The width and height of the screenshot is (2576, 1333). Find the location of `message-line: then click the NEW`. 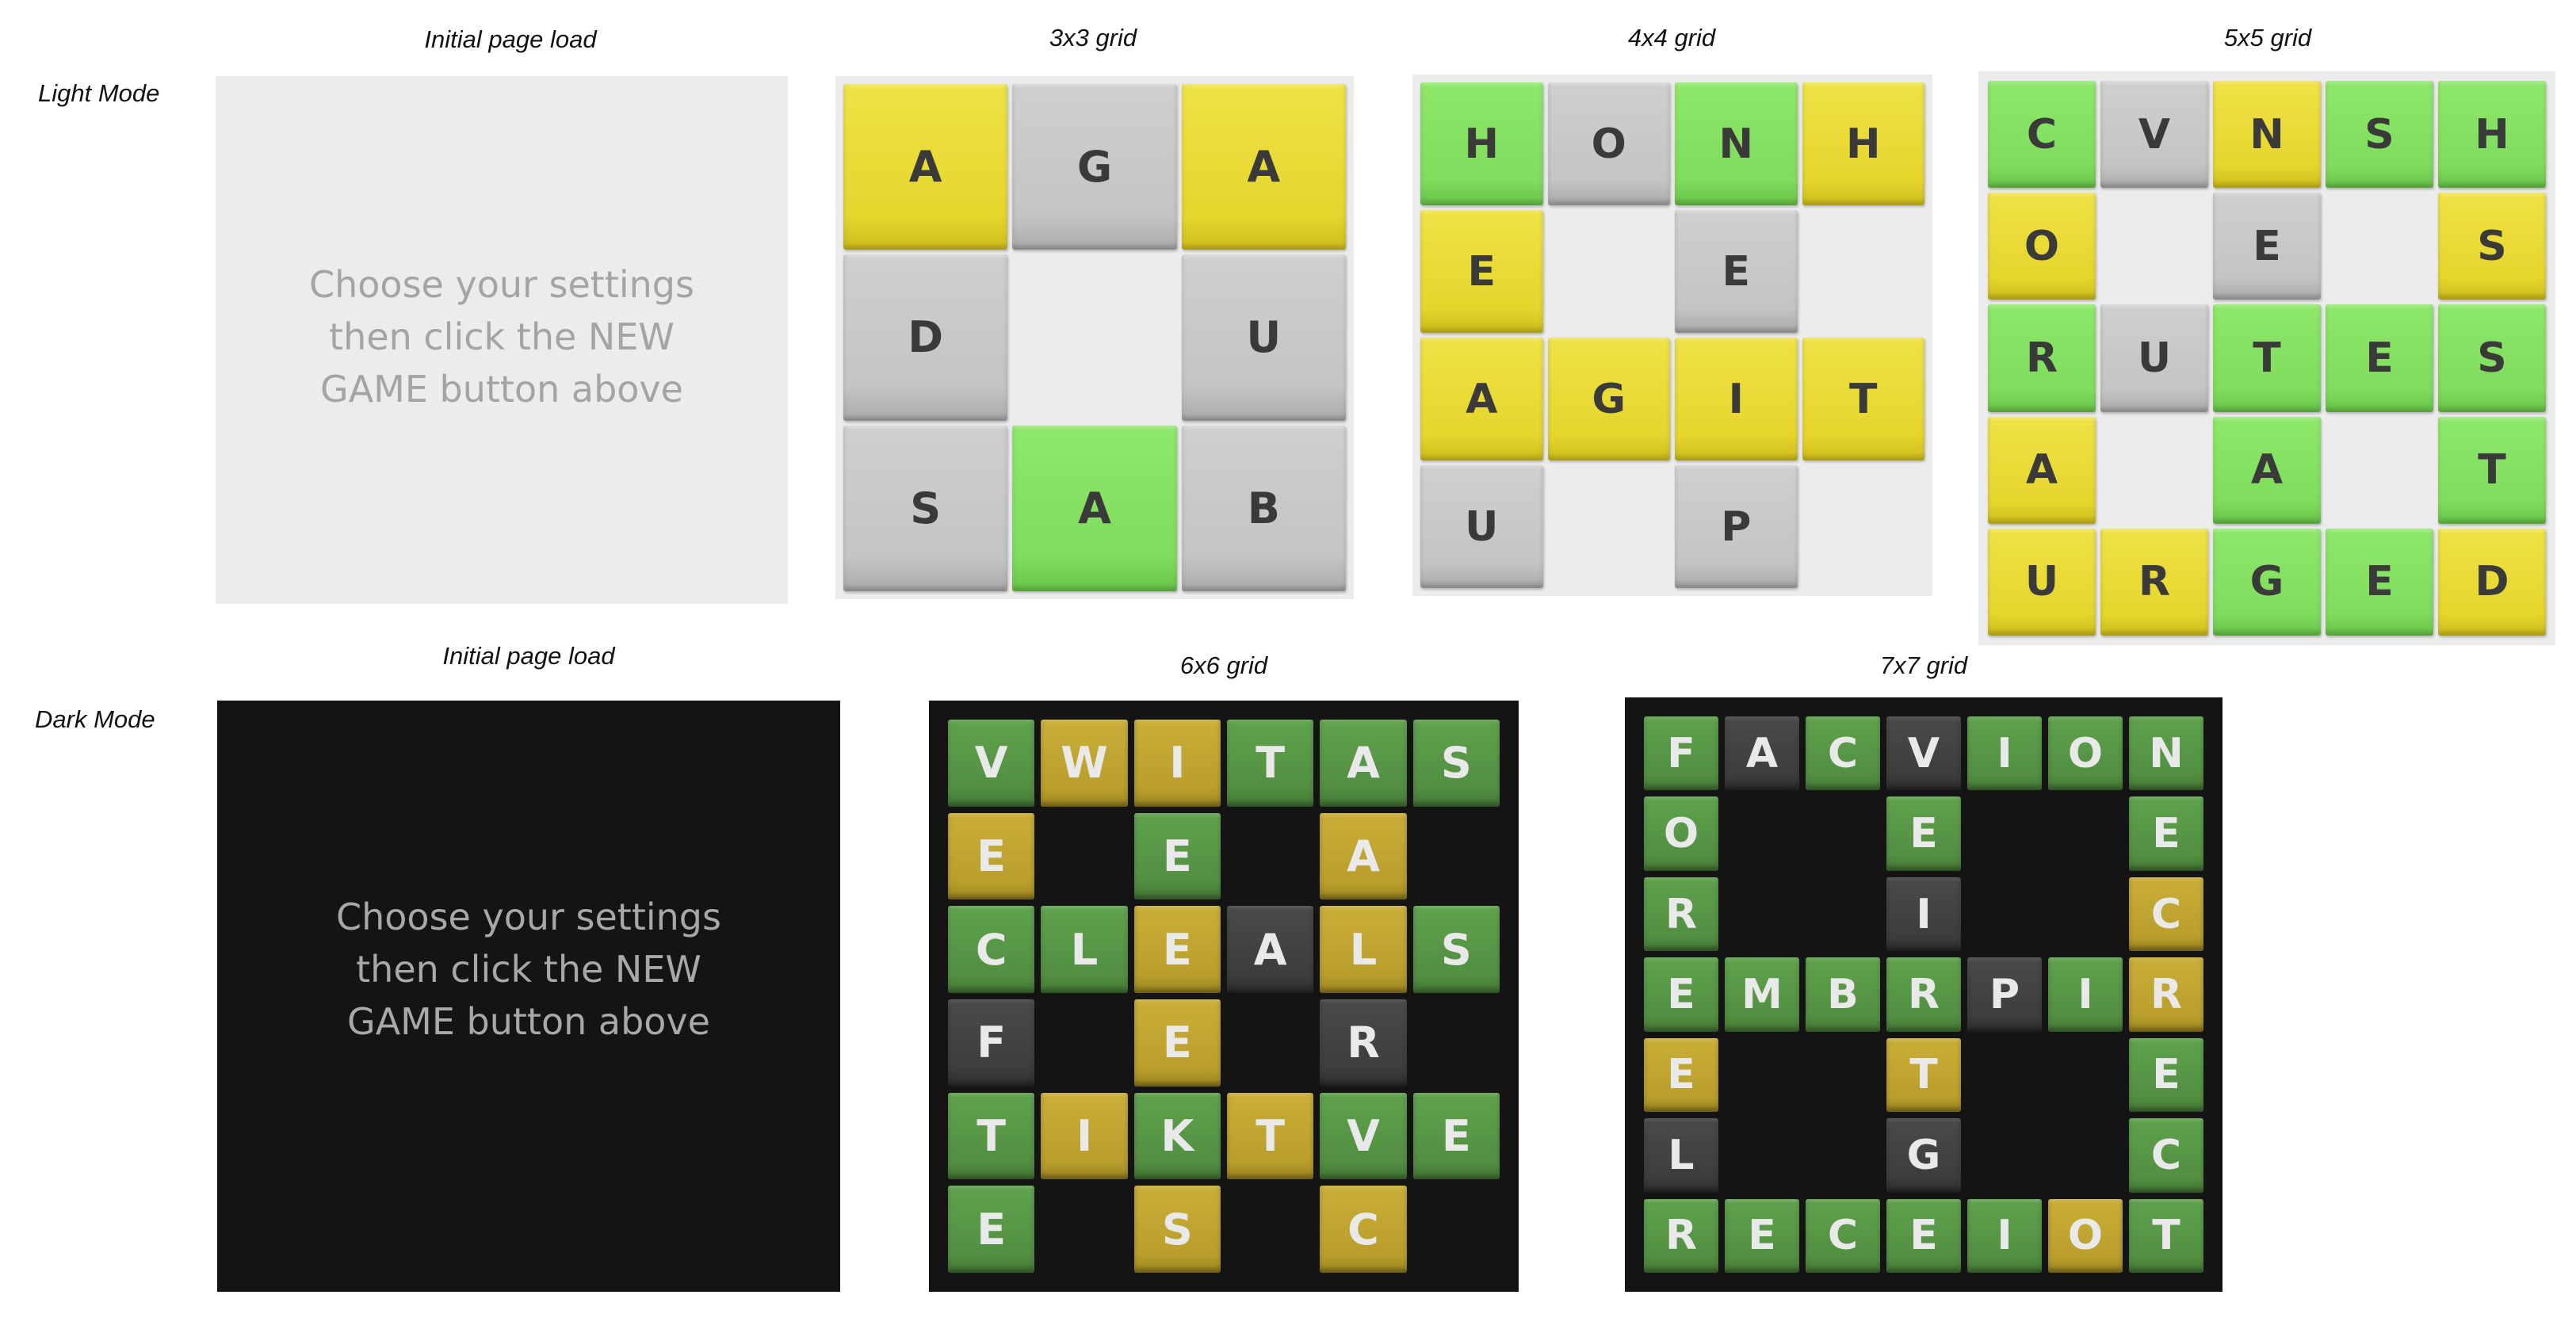

message-line: then click the NEW is located at coordinates (502, 336).